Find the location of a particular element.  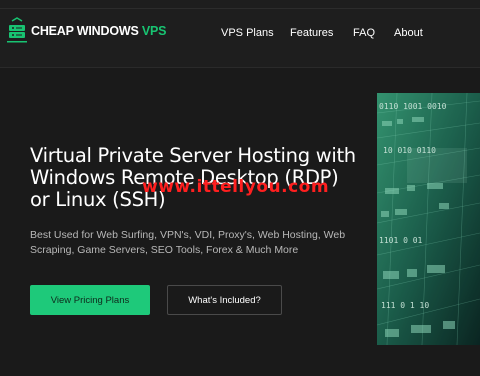

whats-included-button: What's Included? is located at coordinates (224, 300).